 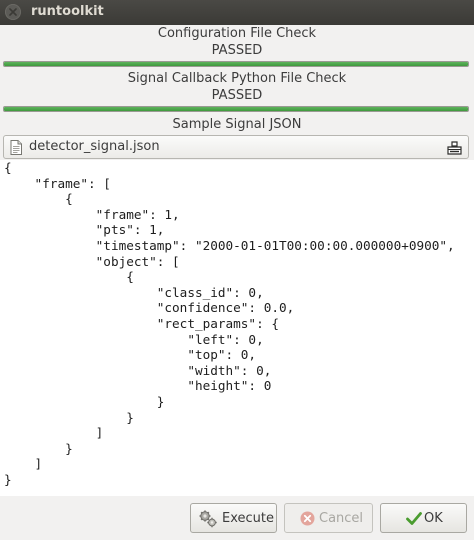 I want to click on config-check-progress-fill, so click(x=236, y=64).